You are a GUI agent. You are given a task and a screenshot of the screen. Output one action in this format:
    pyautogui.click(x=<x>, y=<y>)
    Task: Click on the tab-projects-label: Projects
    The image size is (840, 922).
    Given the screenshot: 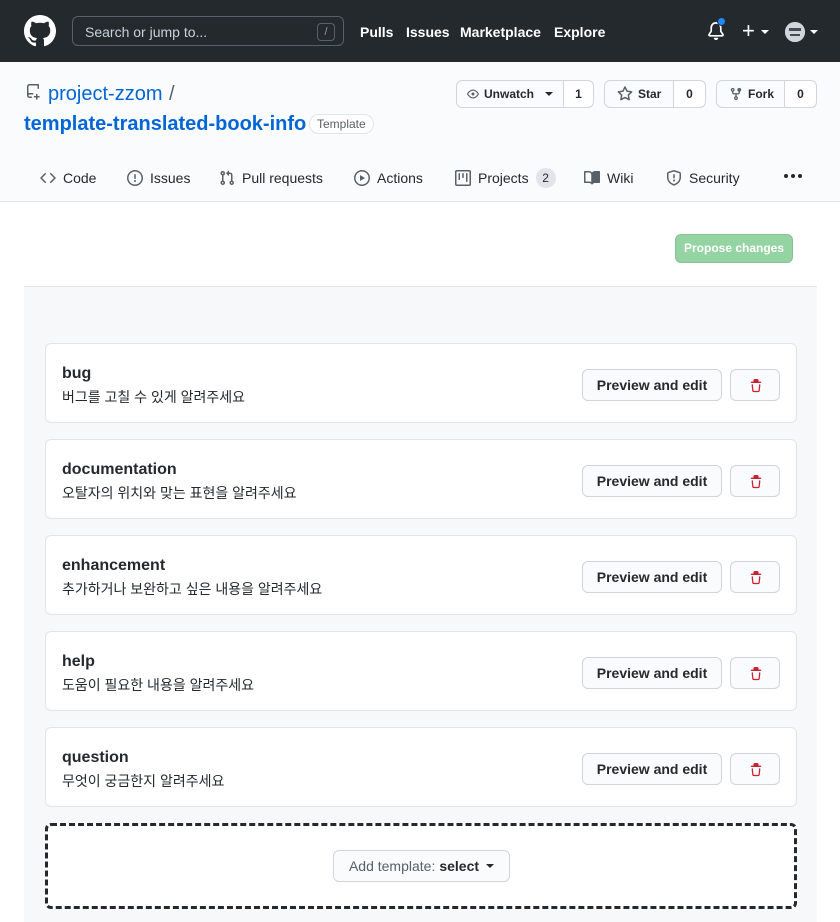 What is the action you would take?
    pyautogui.click(x=503, y=178)
    